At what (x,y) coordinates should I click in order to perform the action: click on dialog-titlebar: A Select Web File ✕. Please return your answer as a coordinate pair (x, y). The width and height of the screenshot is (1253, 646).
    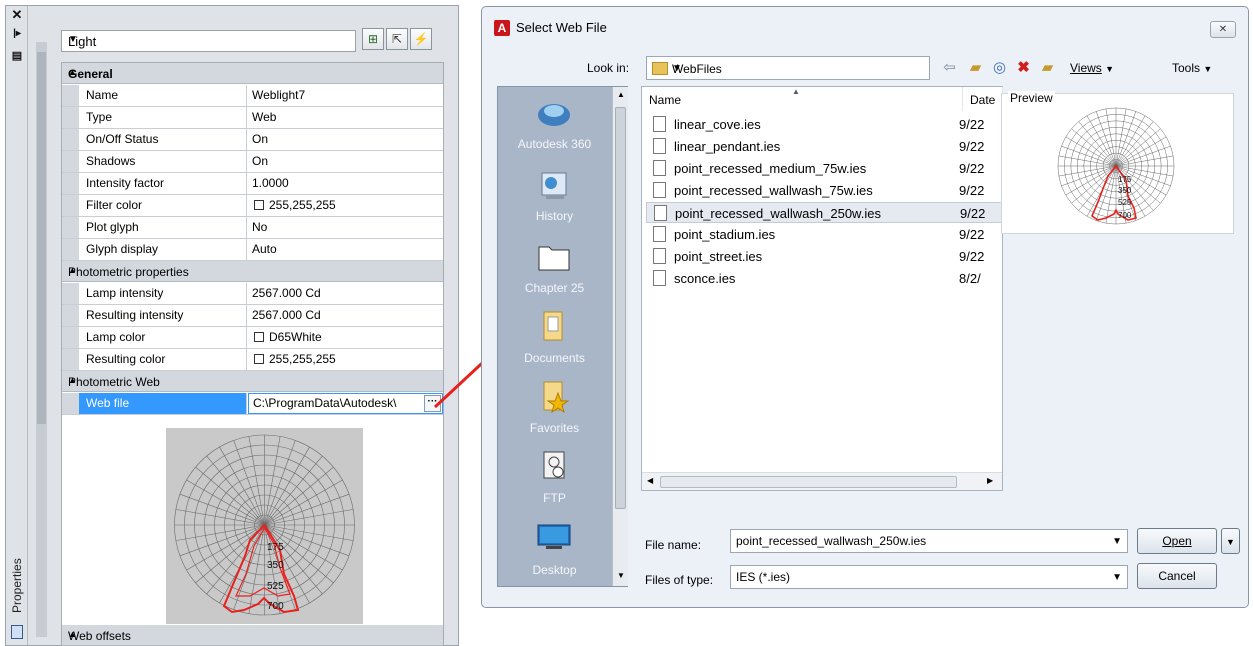
    Looking at the image, I should click on (865, 27).